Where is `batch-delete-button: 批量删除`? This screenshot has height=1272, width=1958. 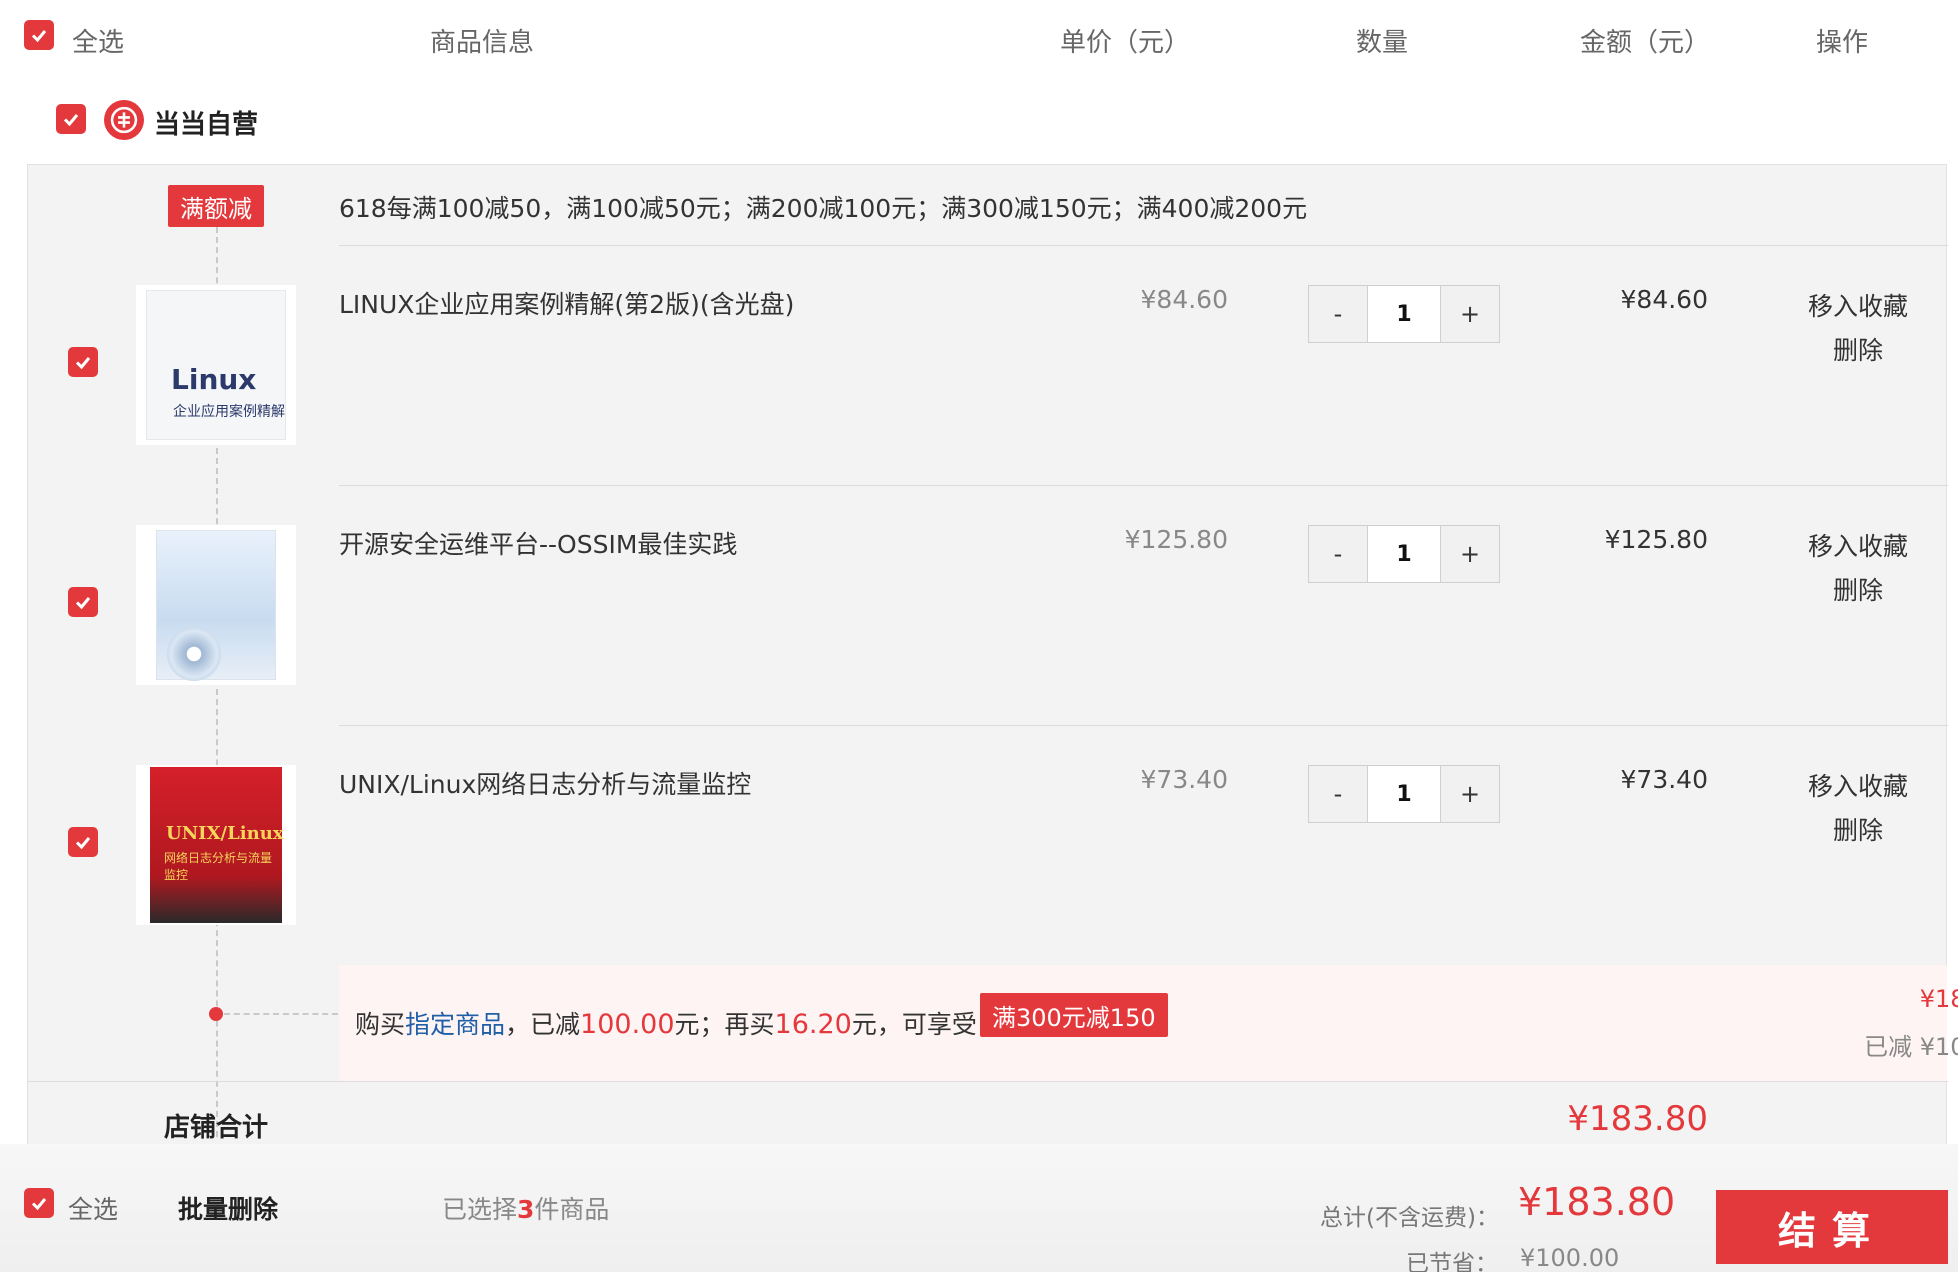 batch-delete-button: 批量删除 is located at coordinates (228, 1208).